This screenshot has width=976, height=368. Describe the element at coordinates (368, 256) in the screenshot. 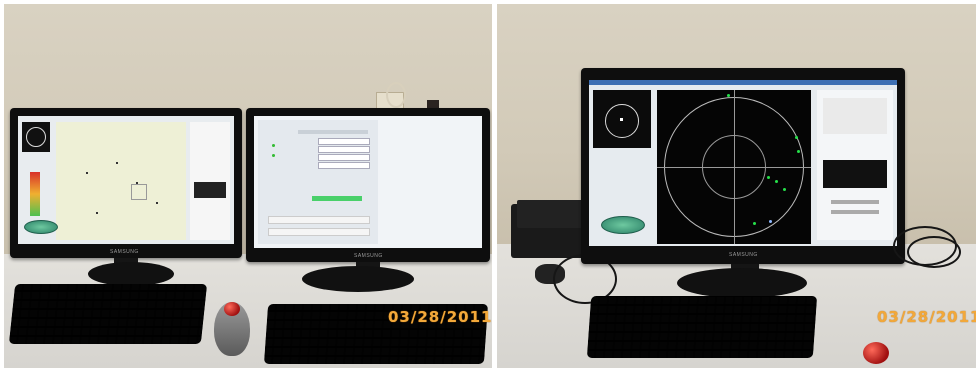

I see `monitor-brand-2: SAMSUNG` at that location.